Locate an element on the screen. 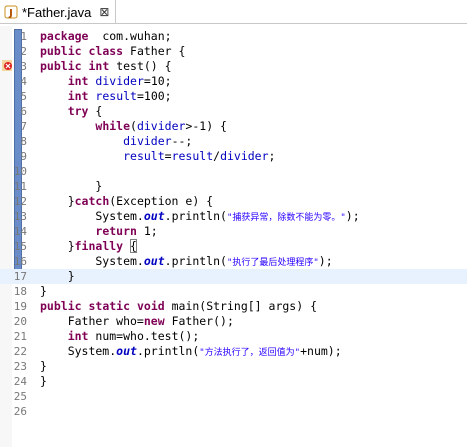 Image resolution: width=467 pixels, height=447 pixels. code-token: num=who.test(); is located at coordinates (144, 336).